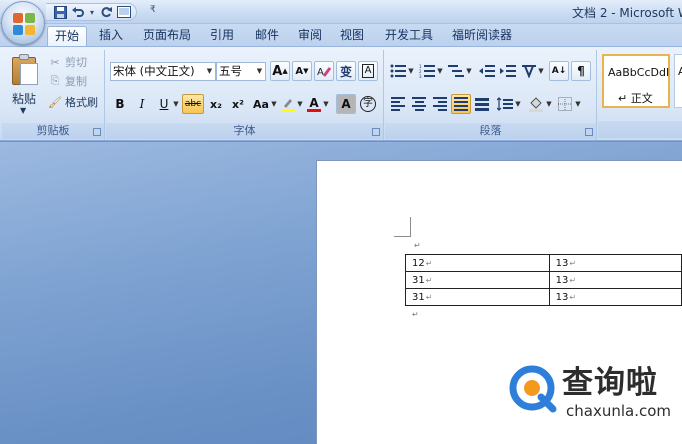  What do you see at coordinates (456, 71) in the screenshot?
I see `multilevel-list-button` at bounding box center [456, 71].